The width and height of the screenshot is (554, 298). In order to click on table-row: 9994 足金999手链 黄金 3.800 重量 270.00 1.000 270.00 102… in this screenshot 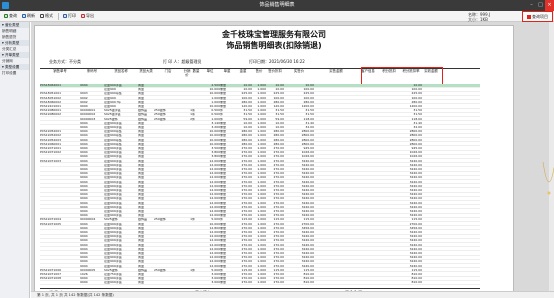, I will do `click(260, 157)`.